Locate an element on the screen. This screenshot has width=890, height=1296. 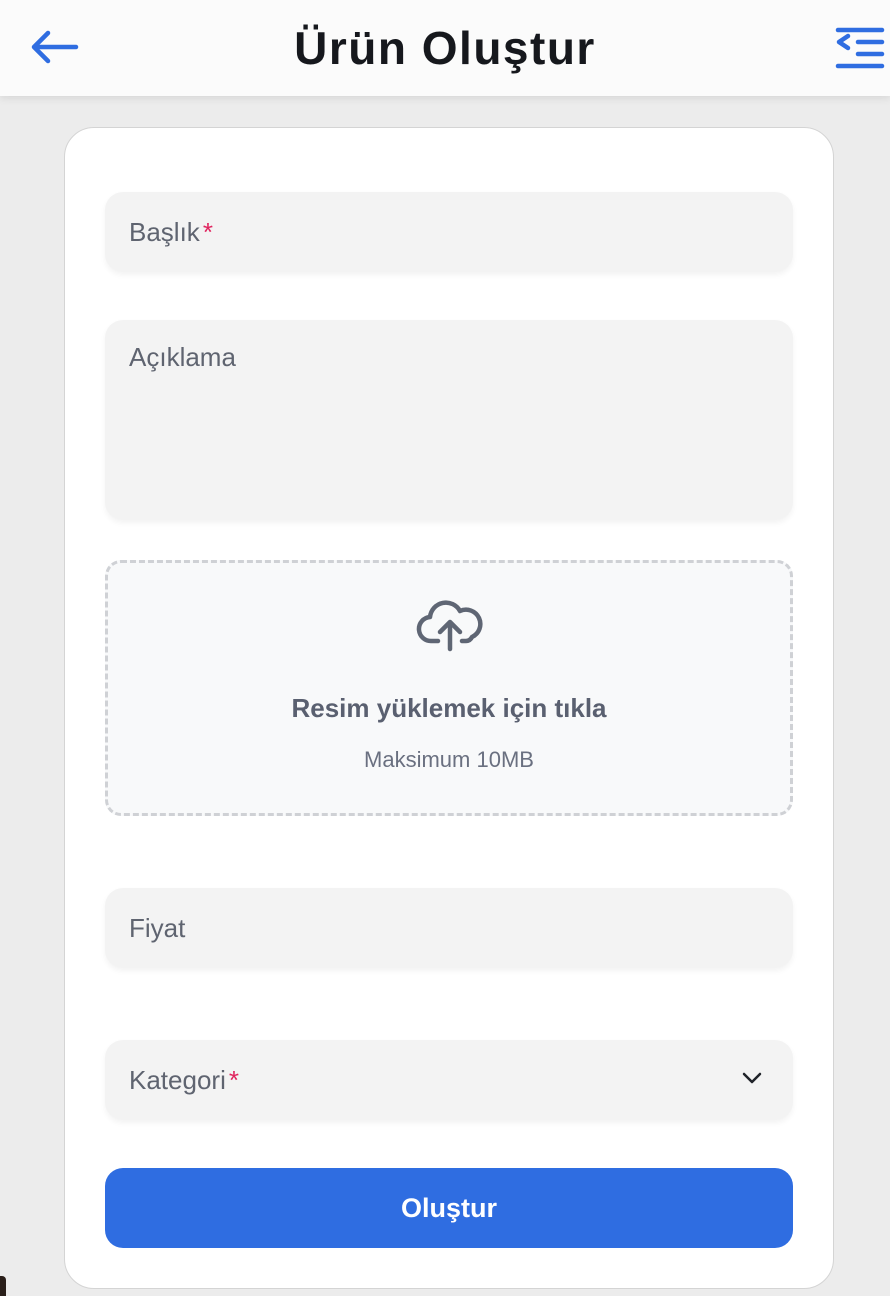
description-field: Açıklama is located at coordinates (449, 420).